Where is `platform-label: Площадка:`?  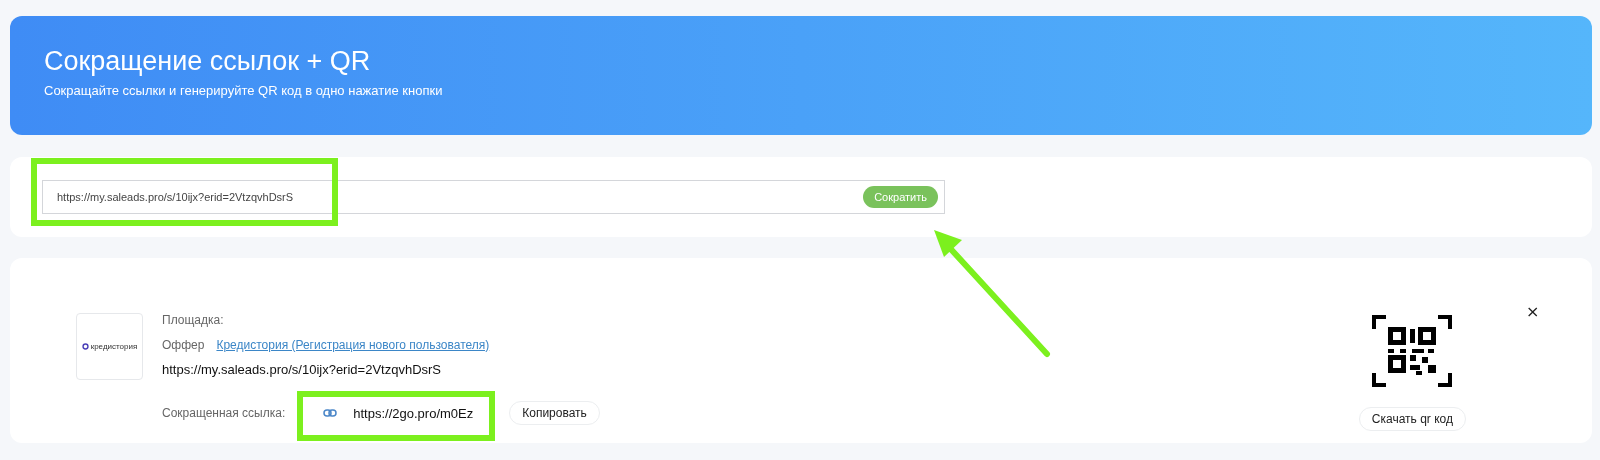
platform-label: Площадка: is located at coordinates (193, 320).